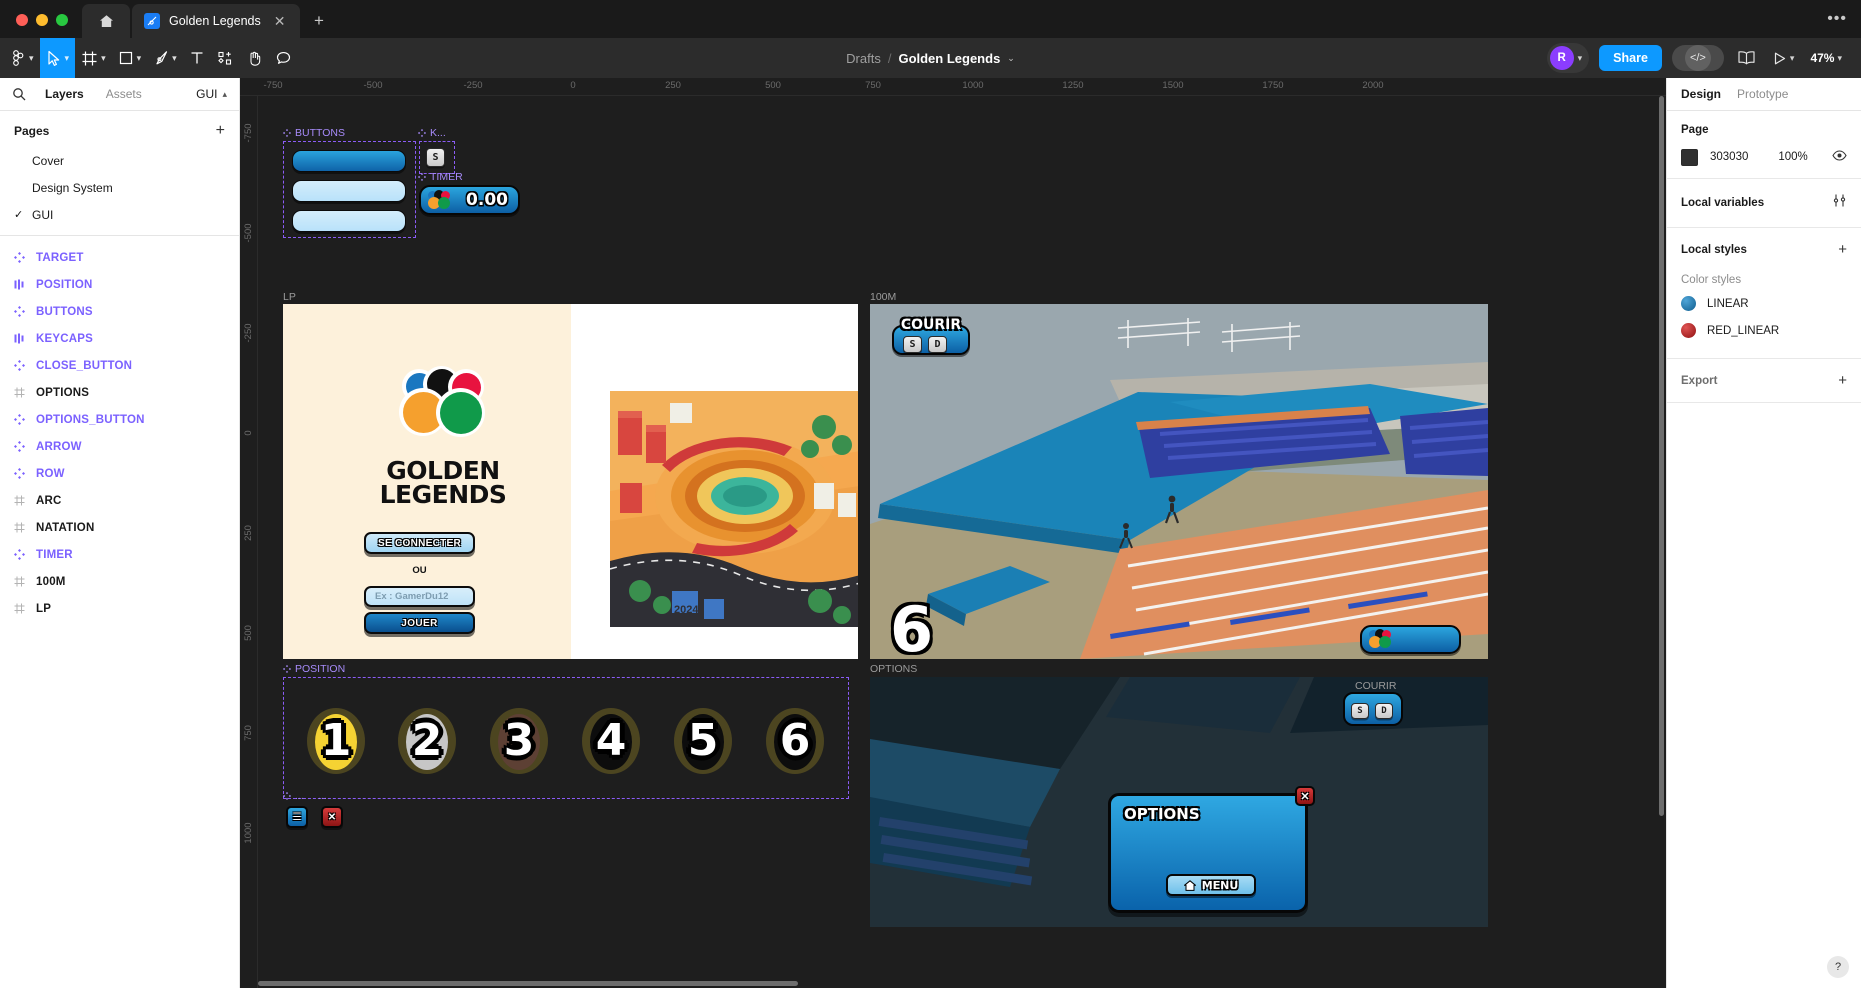 This screenshot has width=1861, height=988. Describe the element at coordinates (1826, 58) in the screenshot. I see `zoom-menu: 47% ▾` at that location.